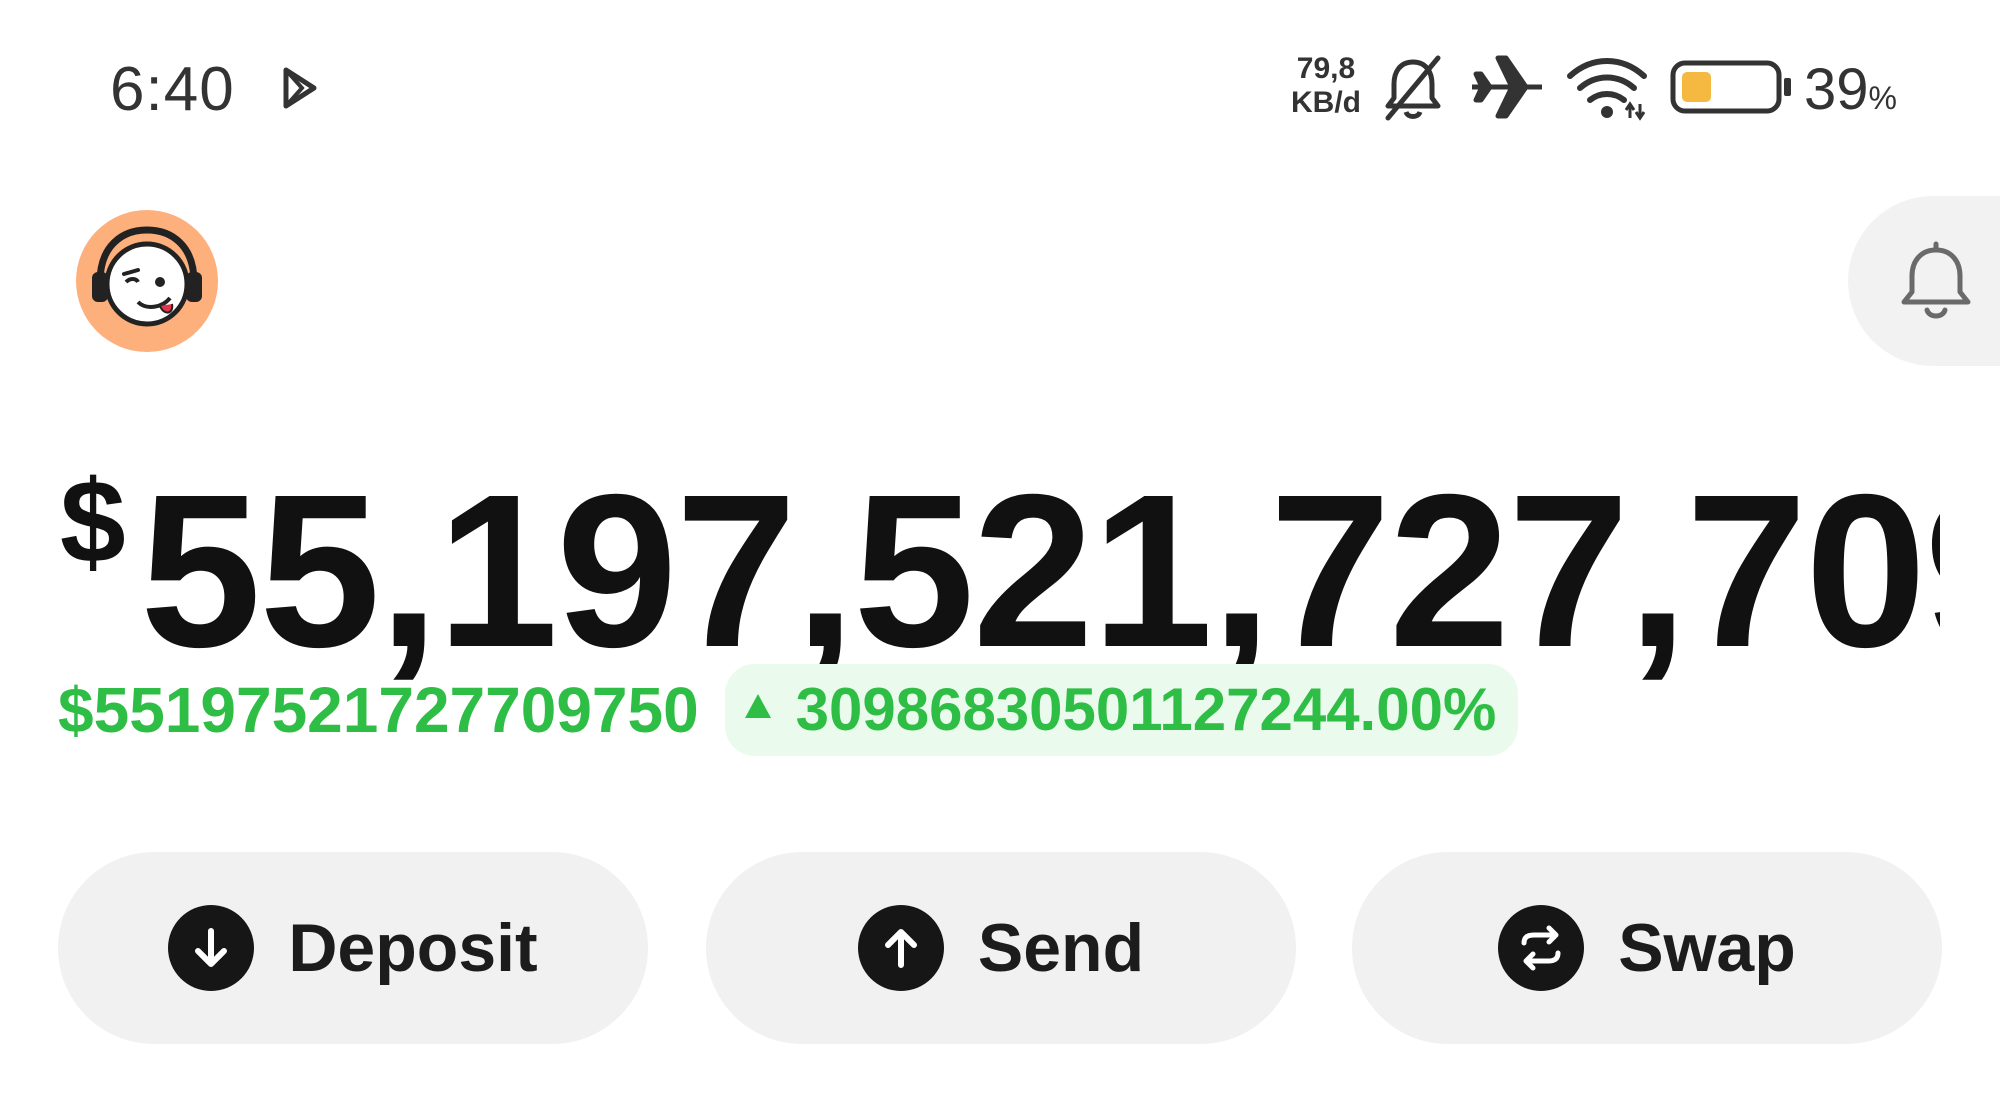 The width and height of the screenshot is (2000, 1102). What do you see at coordinates (1936, 280) in the screenshot?
I see `bell-icon` at bounding box center [1936, 280].